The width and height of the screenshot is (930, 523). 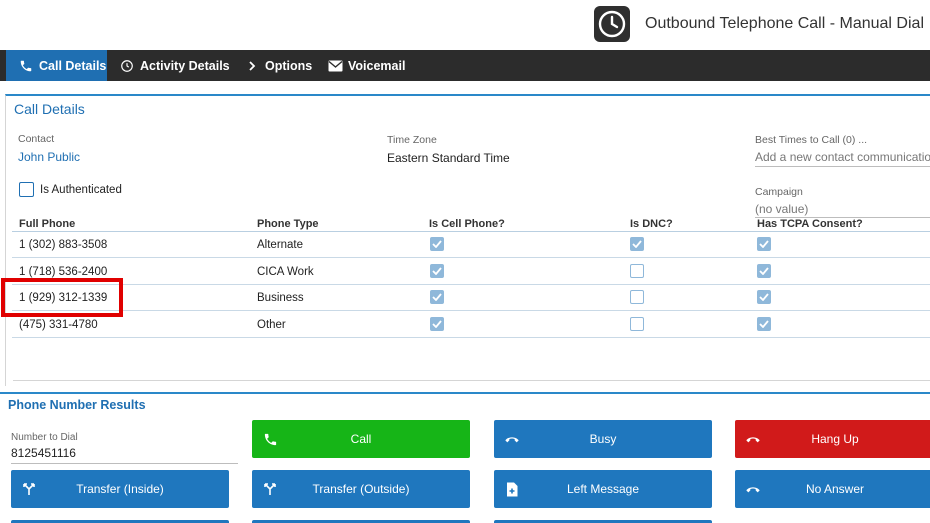 What do you see at coordinates (62, 297) in the screenshot?
I see `highlight-box` at bounding box center [62, 297].